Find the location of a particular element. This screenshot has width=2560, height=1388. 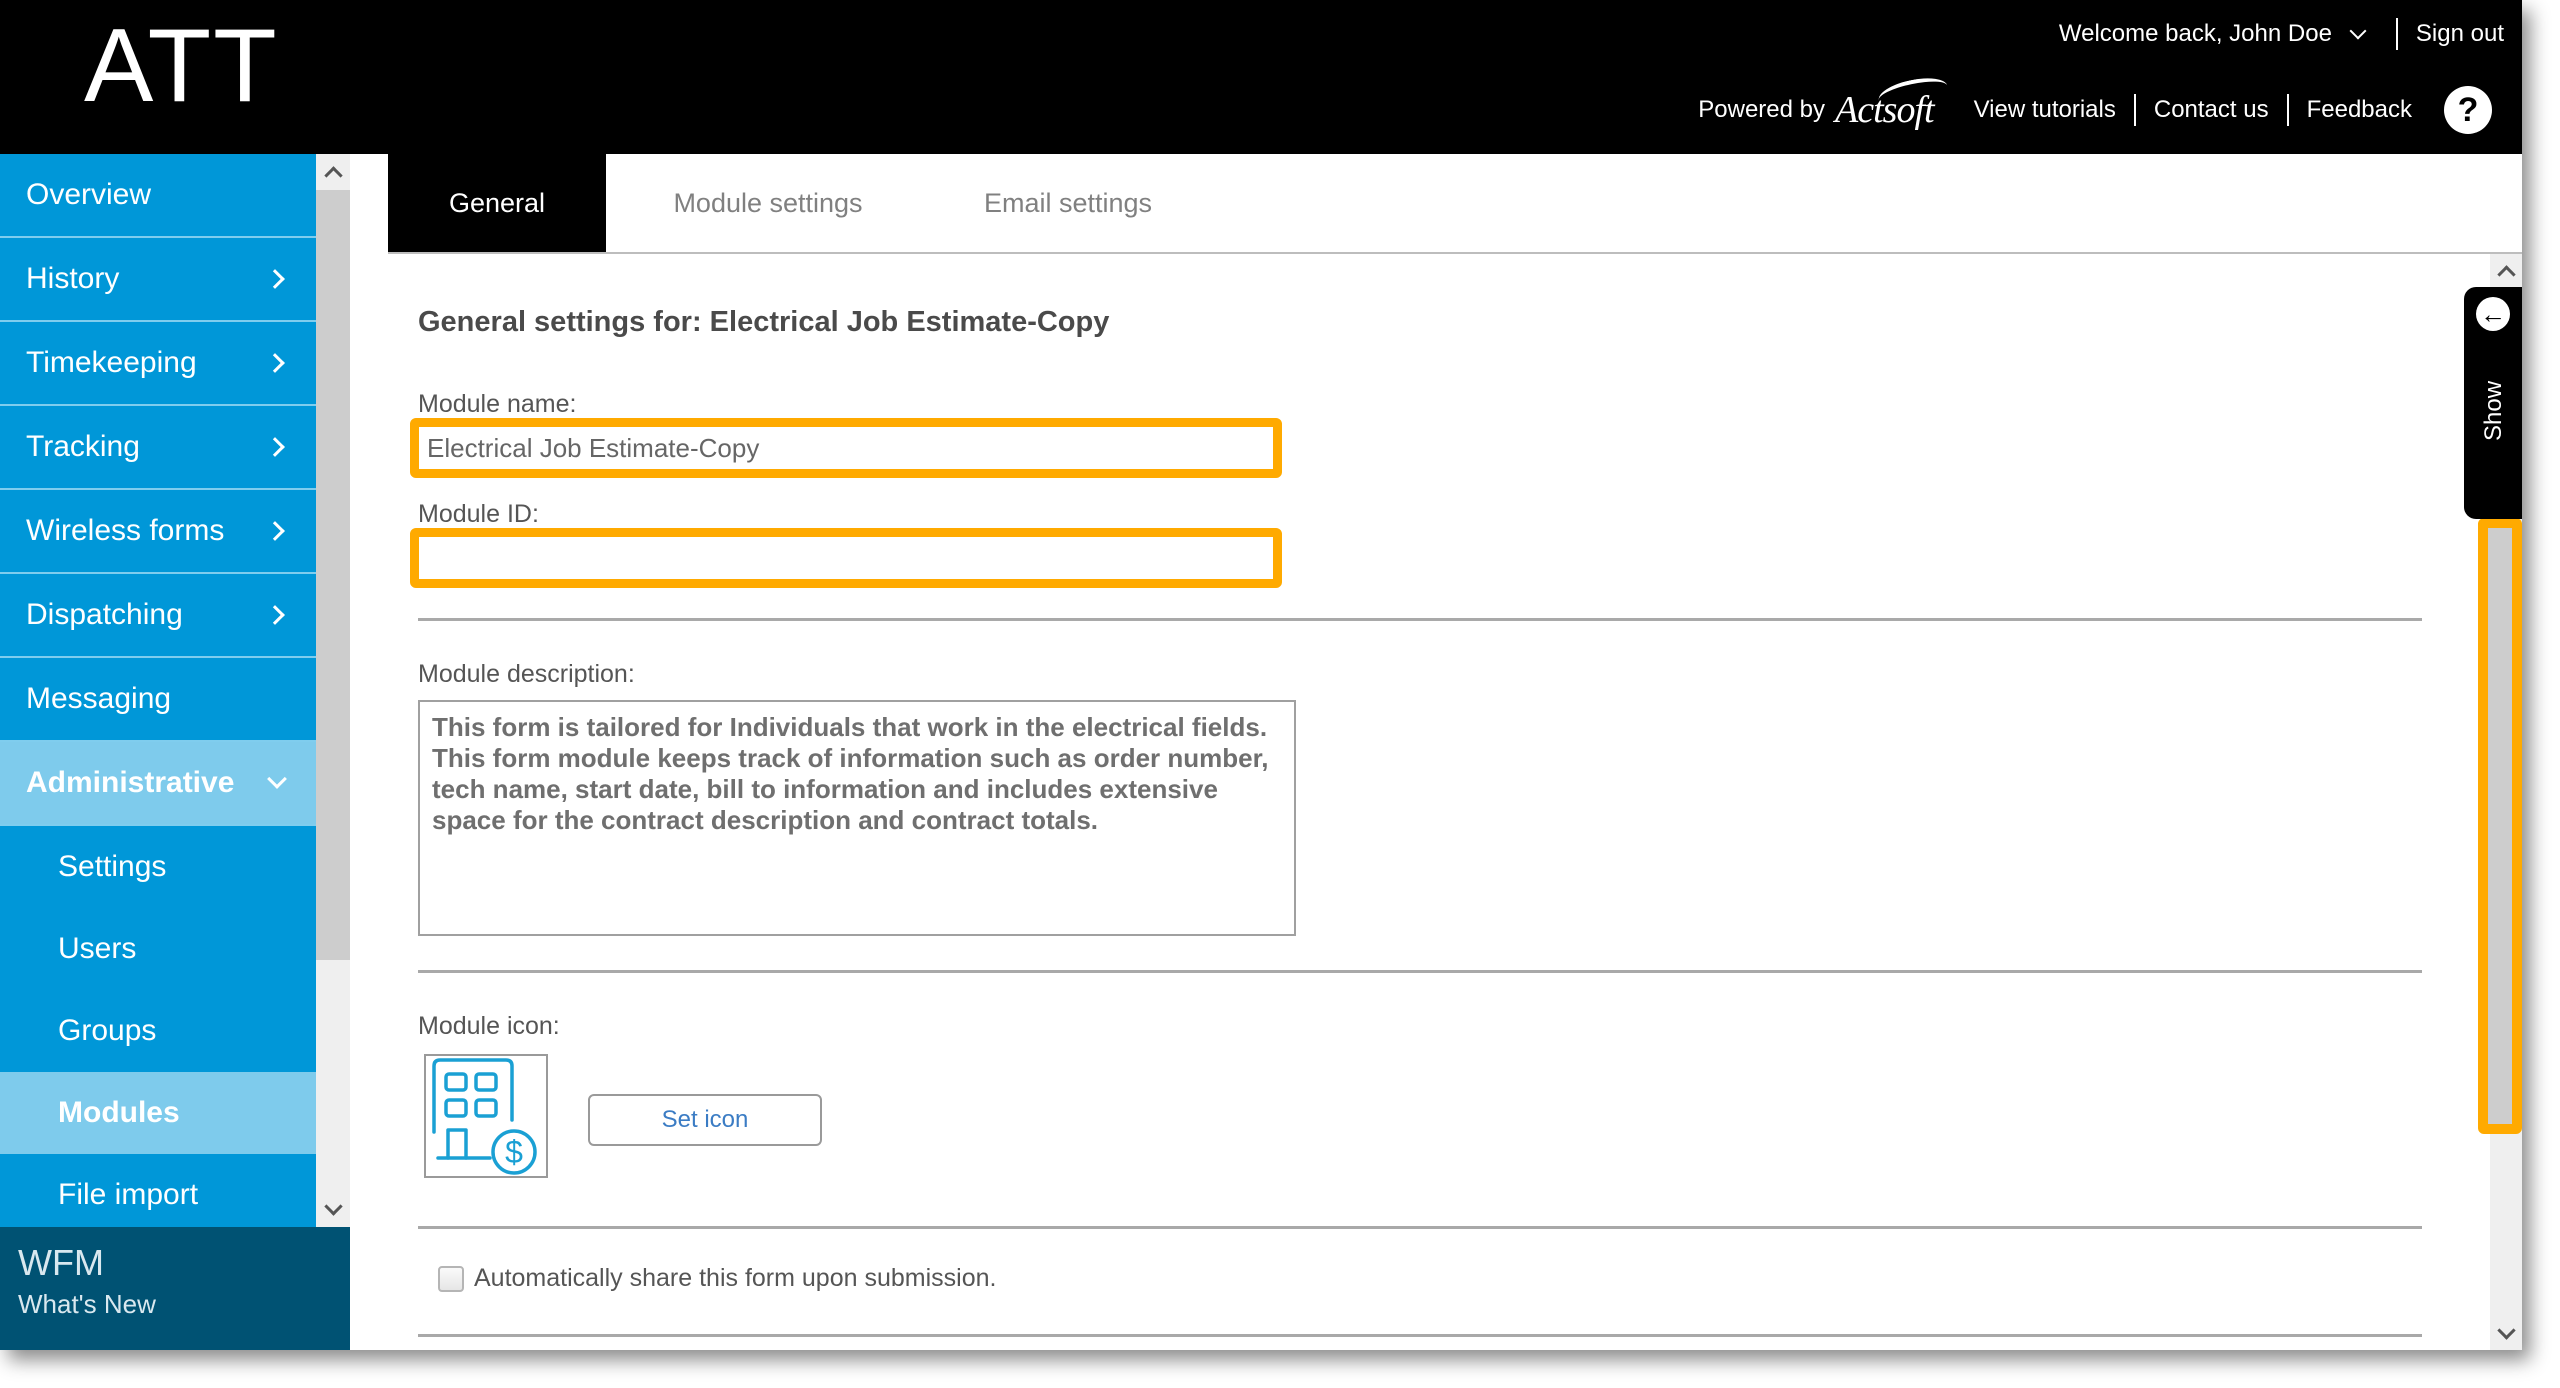

sidebar-item-label: Overview is located at coordinates (89, 194).